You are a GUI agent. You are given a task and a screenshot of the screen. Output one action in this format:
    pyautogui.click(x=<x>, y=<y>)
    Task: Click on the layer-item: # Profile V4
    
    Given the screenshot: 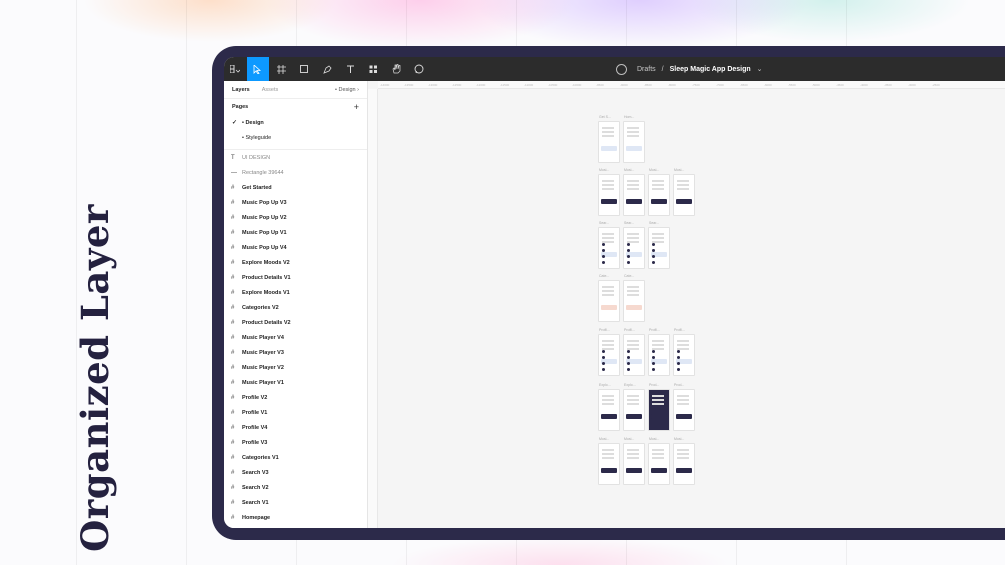 What is the action you would take?
    pyautogui.click(x=295, y=427)
    